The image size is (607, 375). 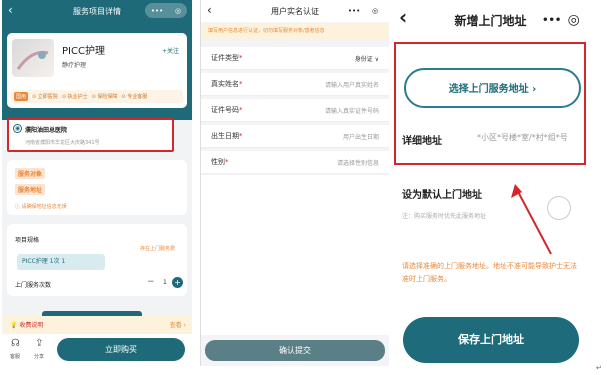 What do you see at coordinates (39, 356) in the screenshot?
I see `nav-share-label: 分享` at bounding box center [39, 356].